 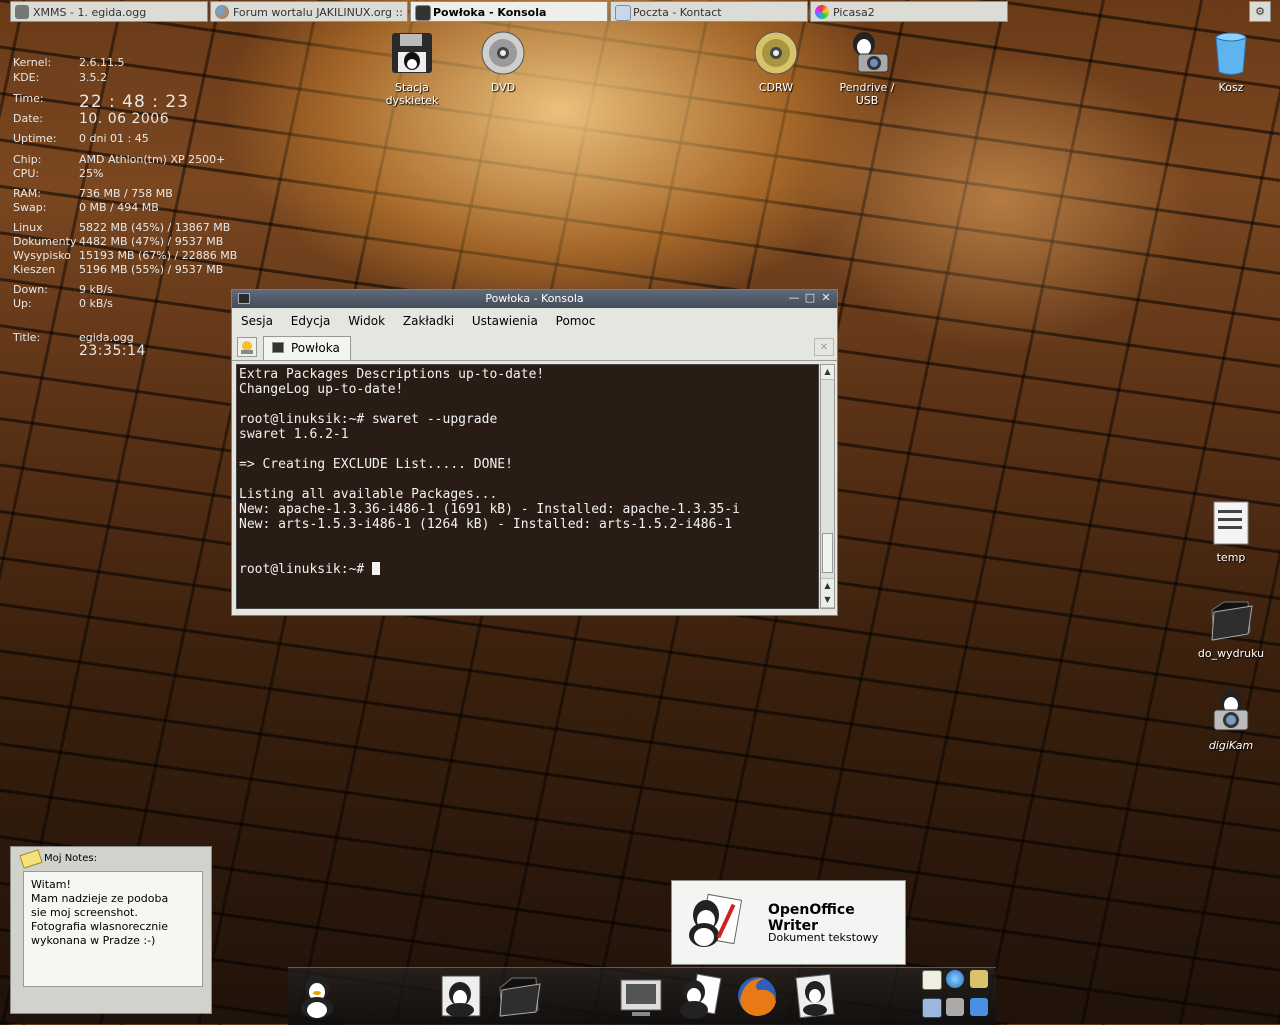 I want to click on close-session-icon: ✕, so click(x=824, y=347).